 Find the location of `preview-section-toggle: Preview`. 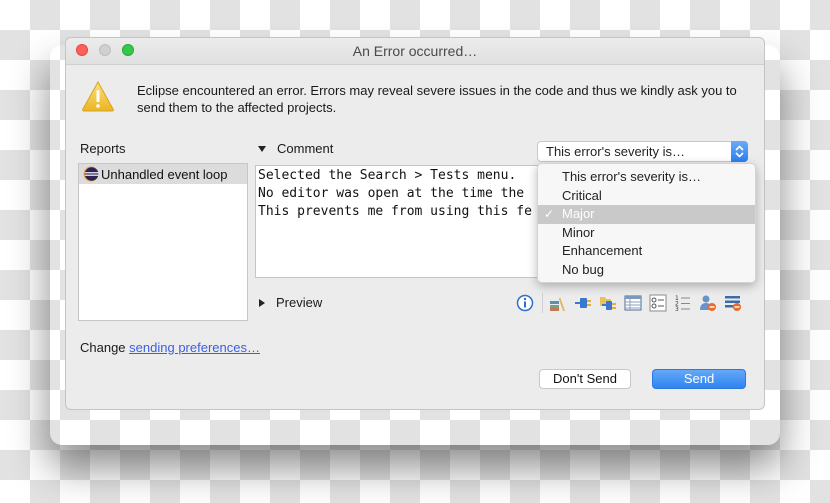

preview-section-toggle: Preview is located at coordinates (289, 302).